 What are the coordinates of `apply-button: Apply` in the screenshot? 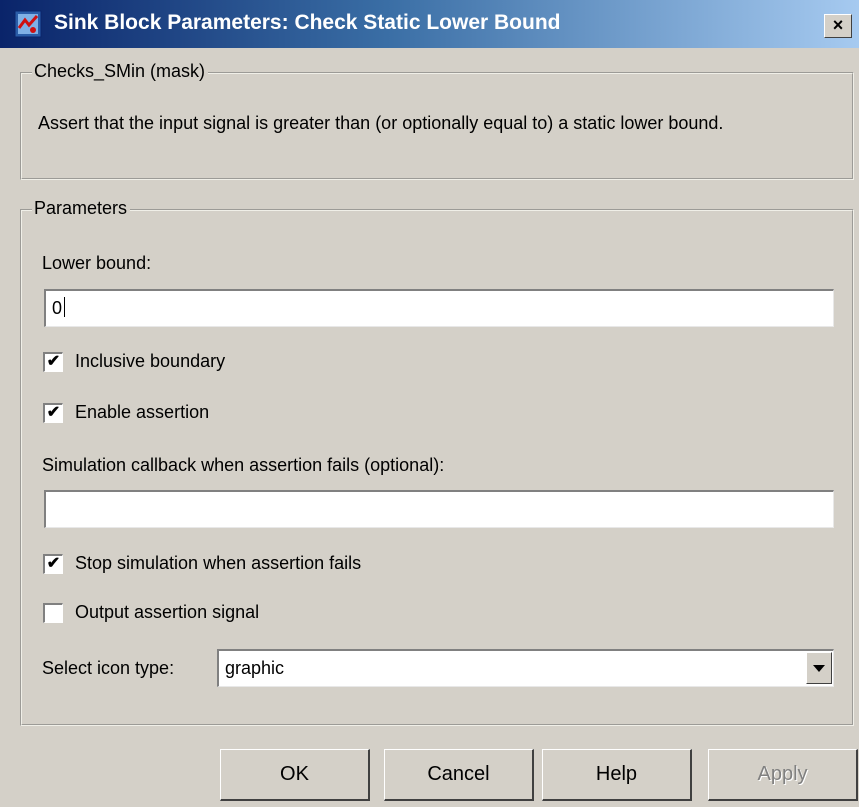 It's located at (783, 775).